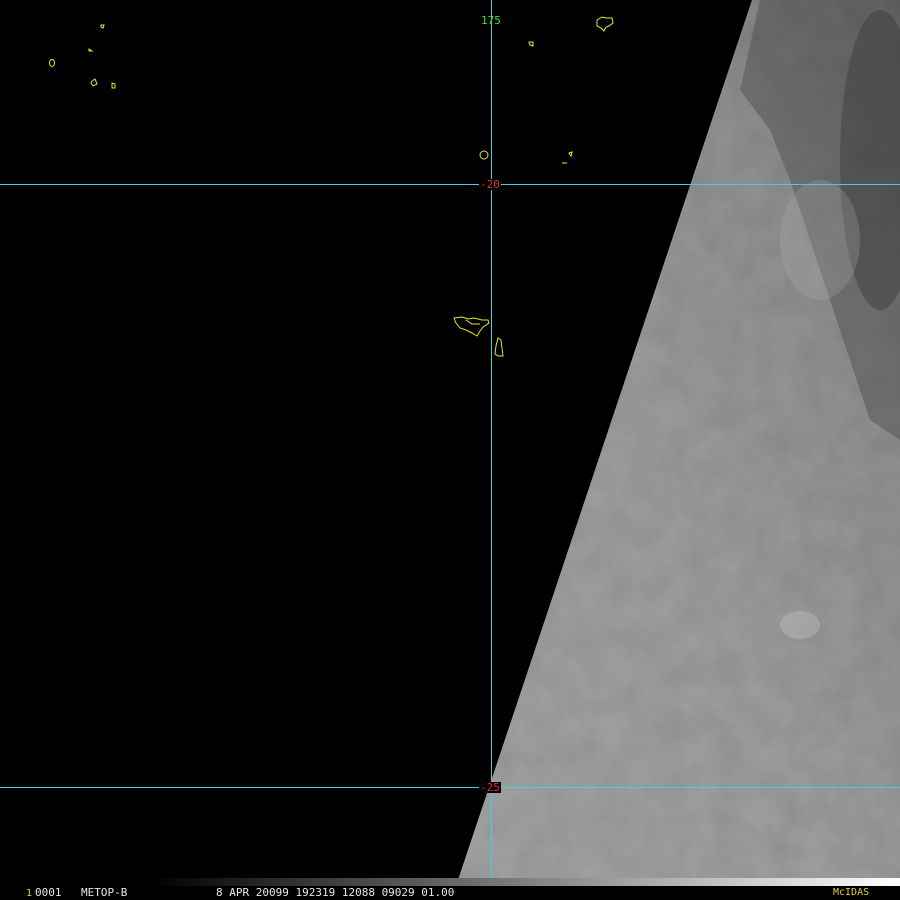 This screenshot has width=900, height=900. I want to click on latitude-label-minus-25: -25, so click(490, 787).